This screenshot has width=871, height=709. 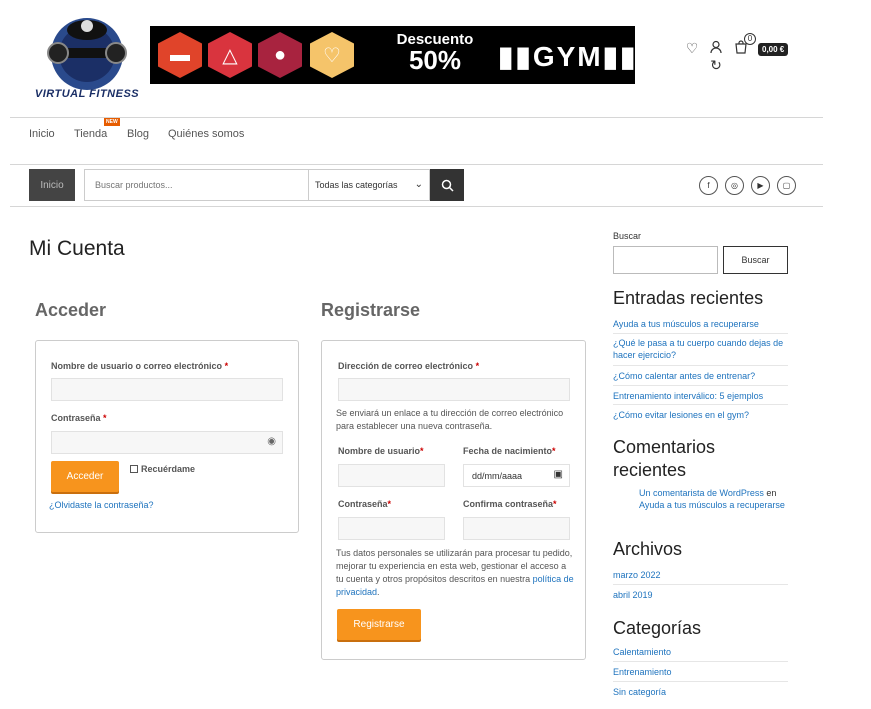 What do you see at coordinates (712, 505) in the screenshot?
I see `comment-post-link: Ayuda a tus músculos a recuperarse` at bounding box center [712, 505].